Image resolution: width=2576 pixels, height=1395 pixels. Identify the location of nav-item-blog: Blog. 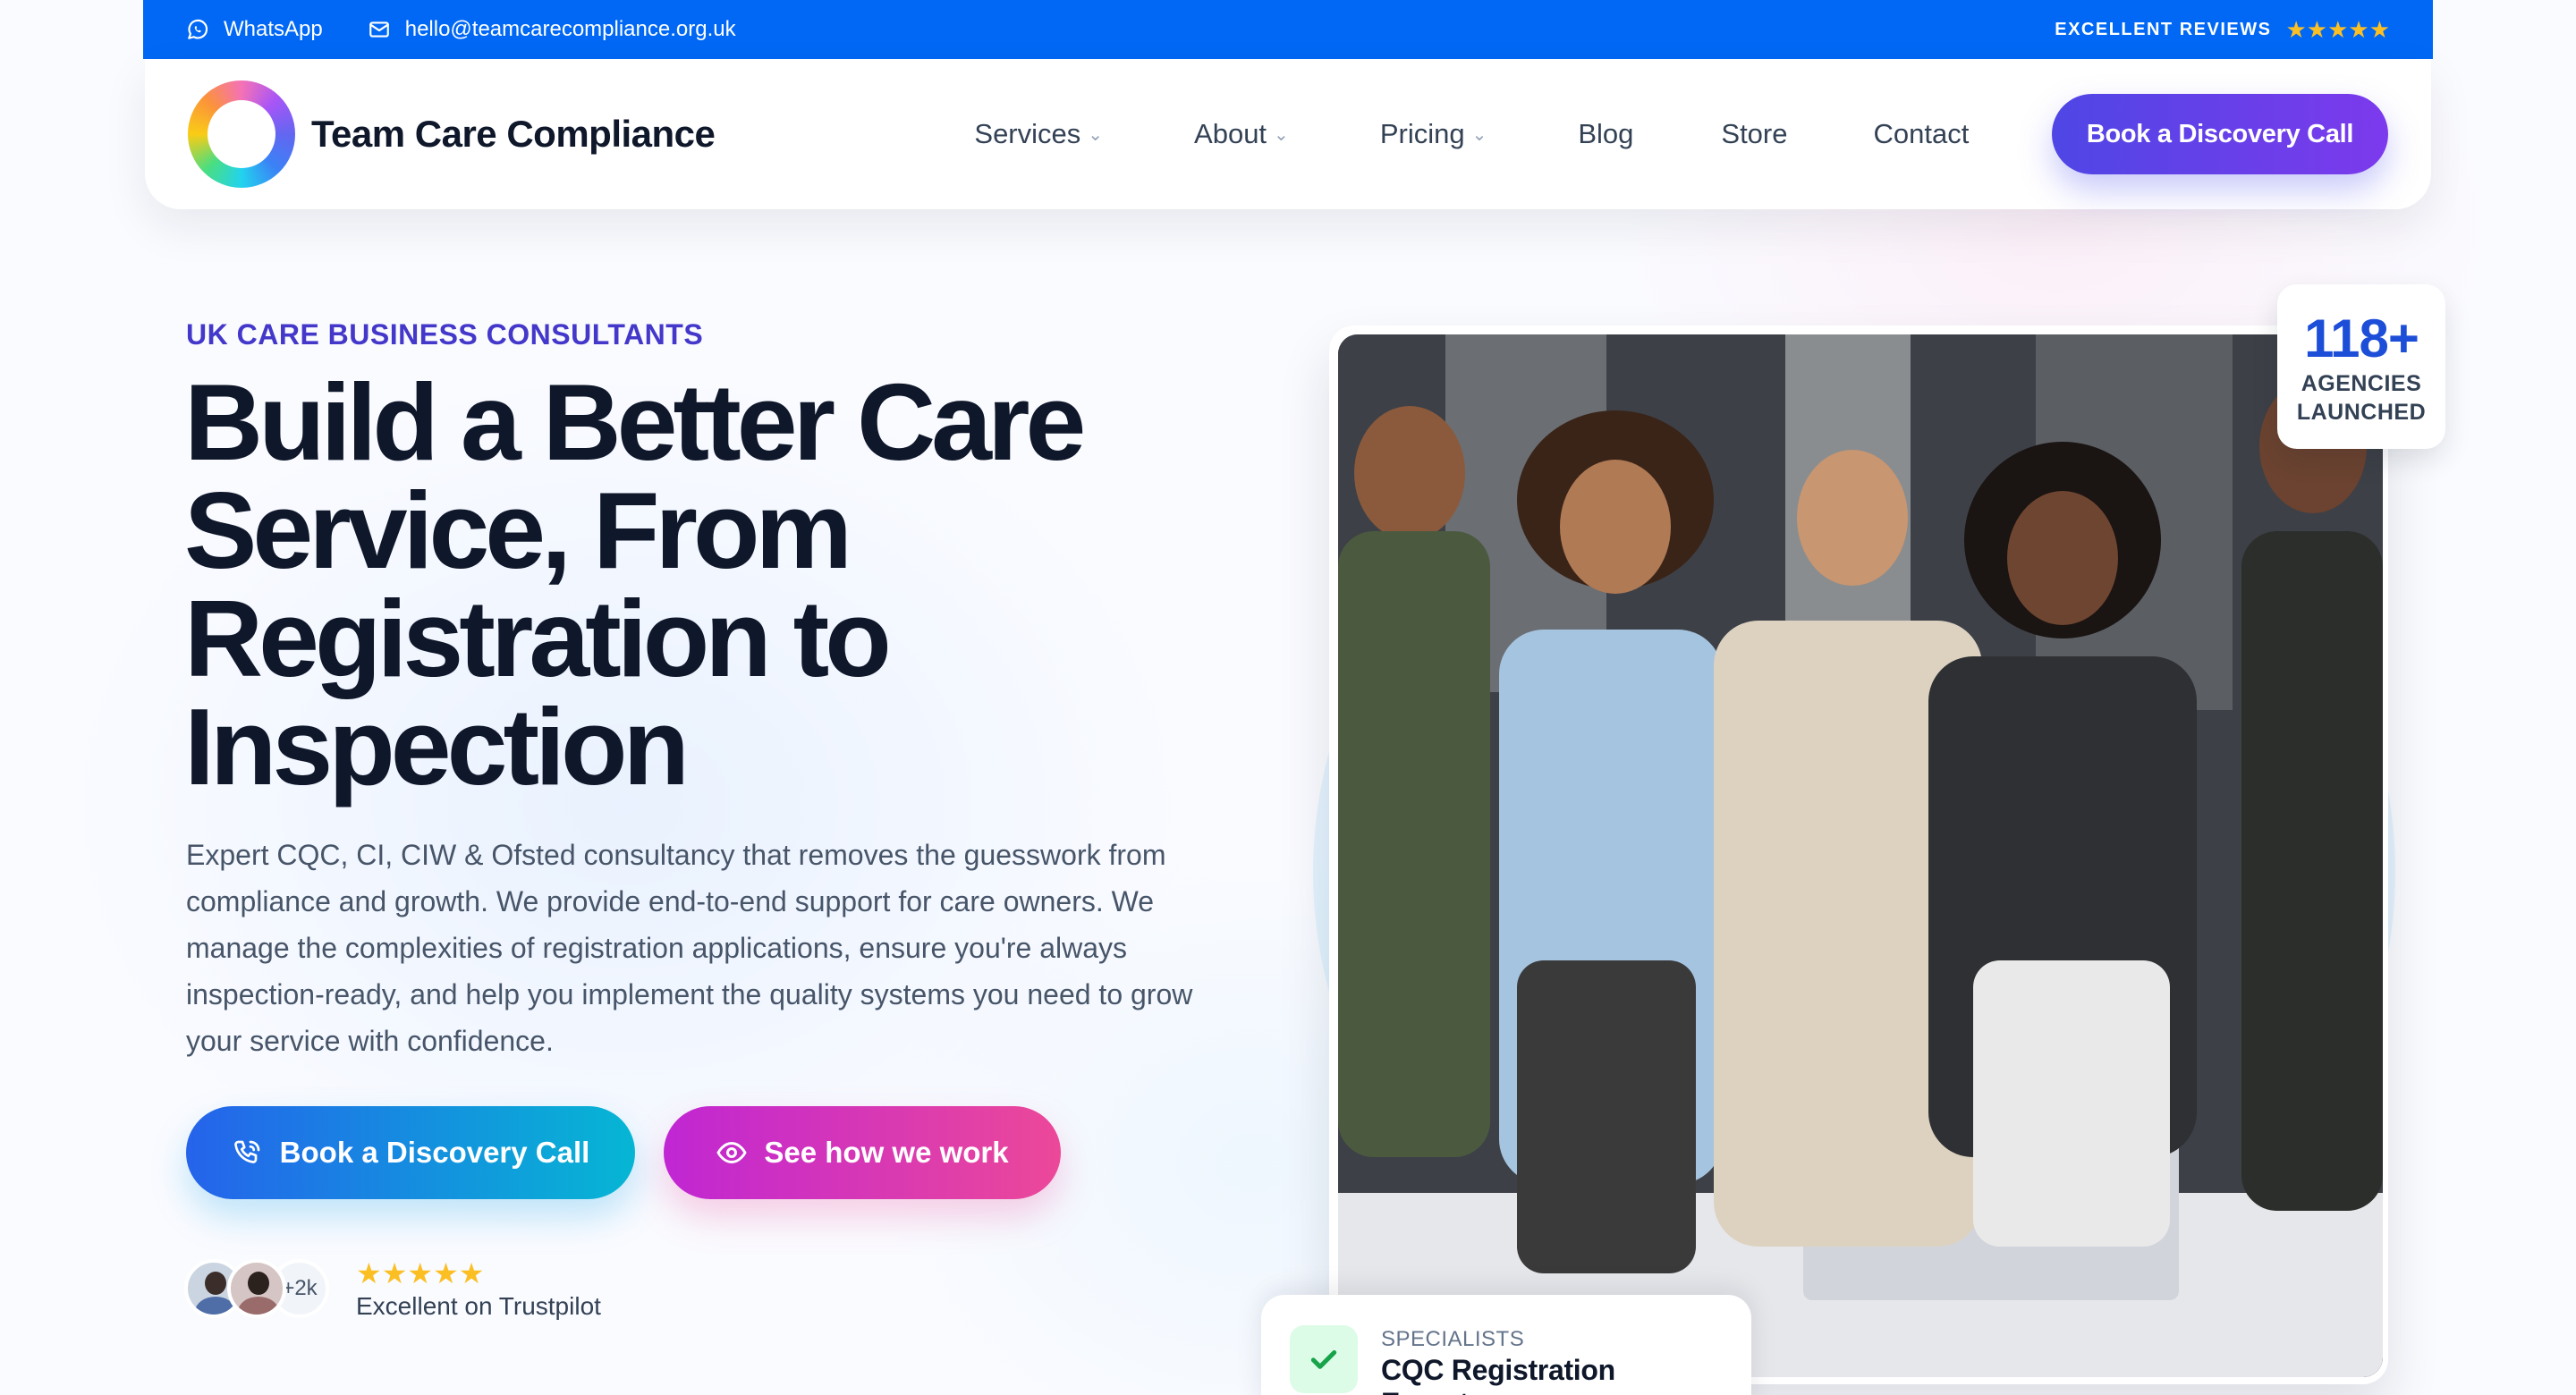
(1605, 134).